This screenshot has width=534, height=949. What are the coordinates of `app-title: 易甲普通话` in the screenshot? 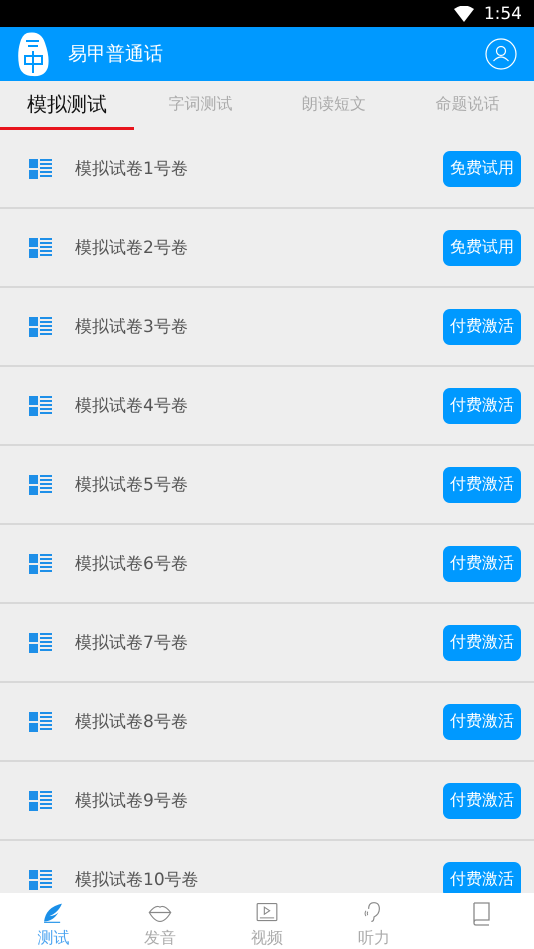 It's located at (116, 54).